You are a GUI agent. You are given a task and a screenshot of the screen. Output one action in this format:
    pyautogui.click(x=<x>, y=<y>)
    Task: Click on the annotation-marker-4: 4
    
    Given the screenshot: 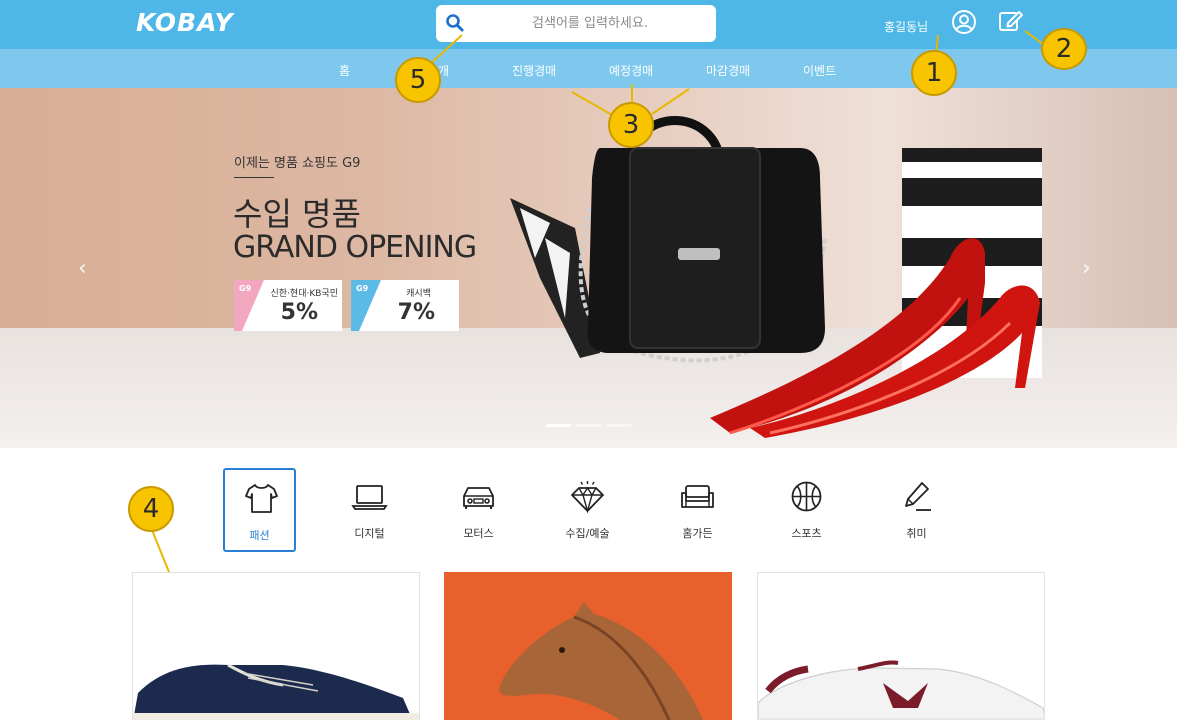 What is the action you would take?
    pyautogui.click(x=151, y=509)
    